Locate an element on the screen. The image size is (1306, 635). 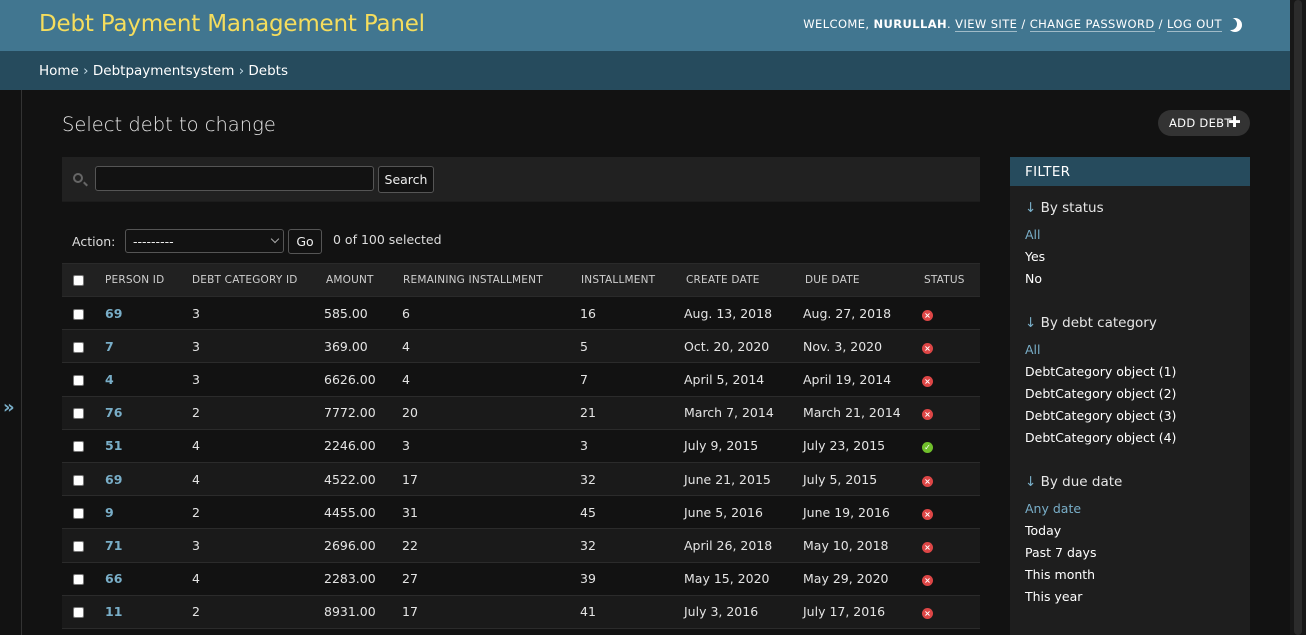
column-header: REMAINING INSTALLMENT is located at coordinates (490, 280).